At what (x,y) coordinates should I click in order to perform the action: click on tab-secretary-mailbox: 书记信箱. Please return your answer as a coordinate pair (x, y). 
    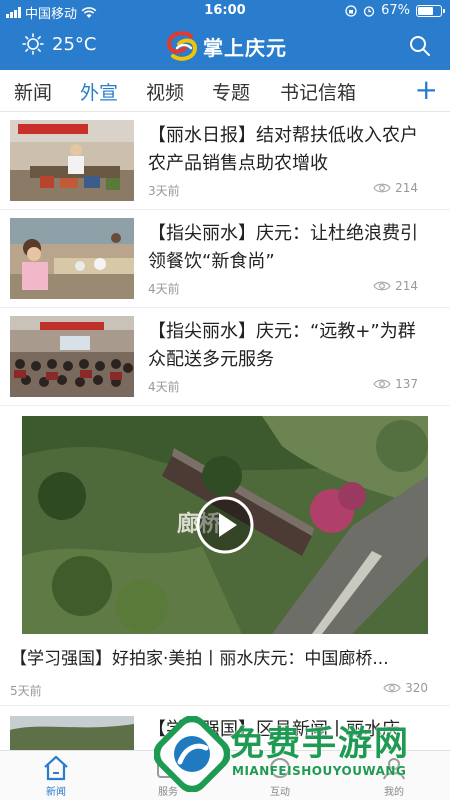
    Looking at the image, I should click on (318, 91).